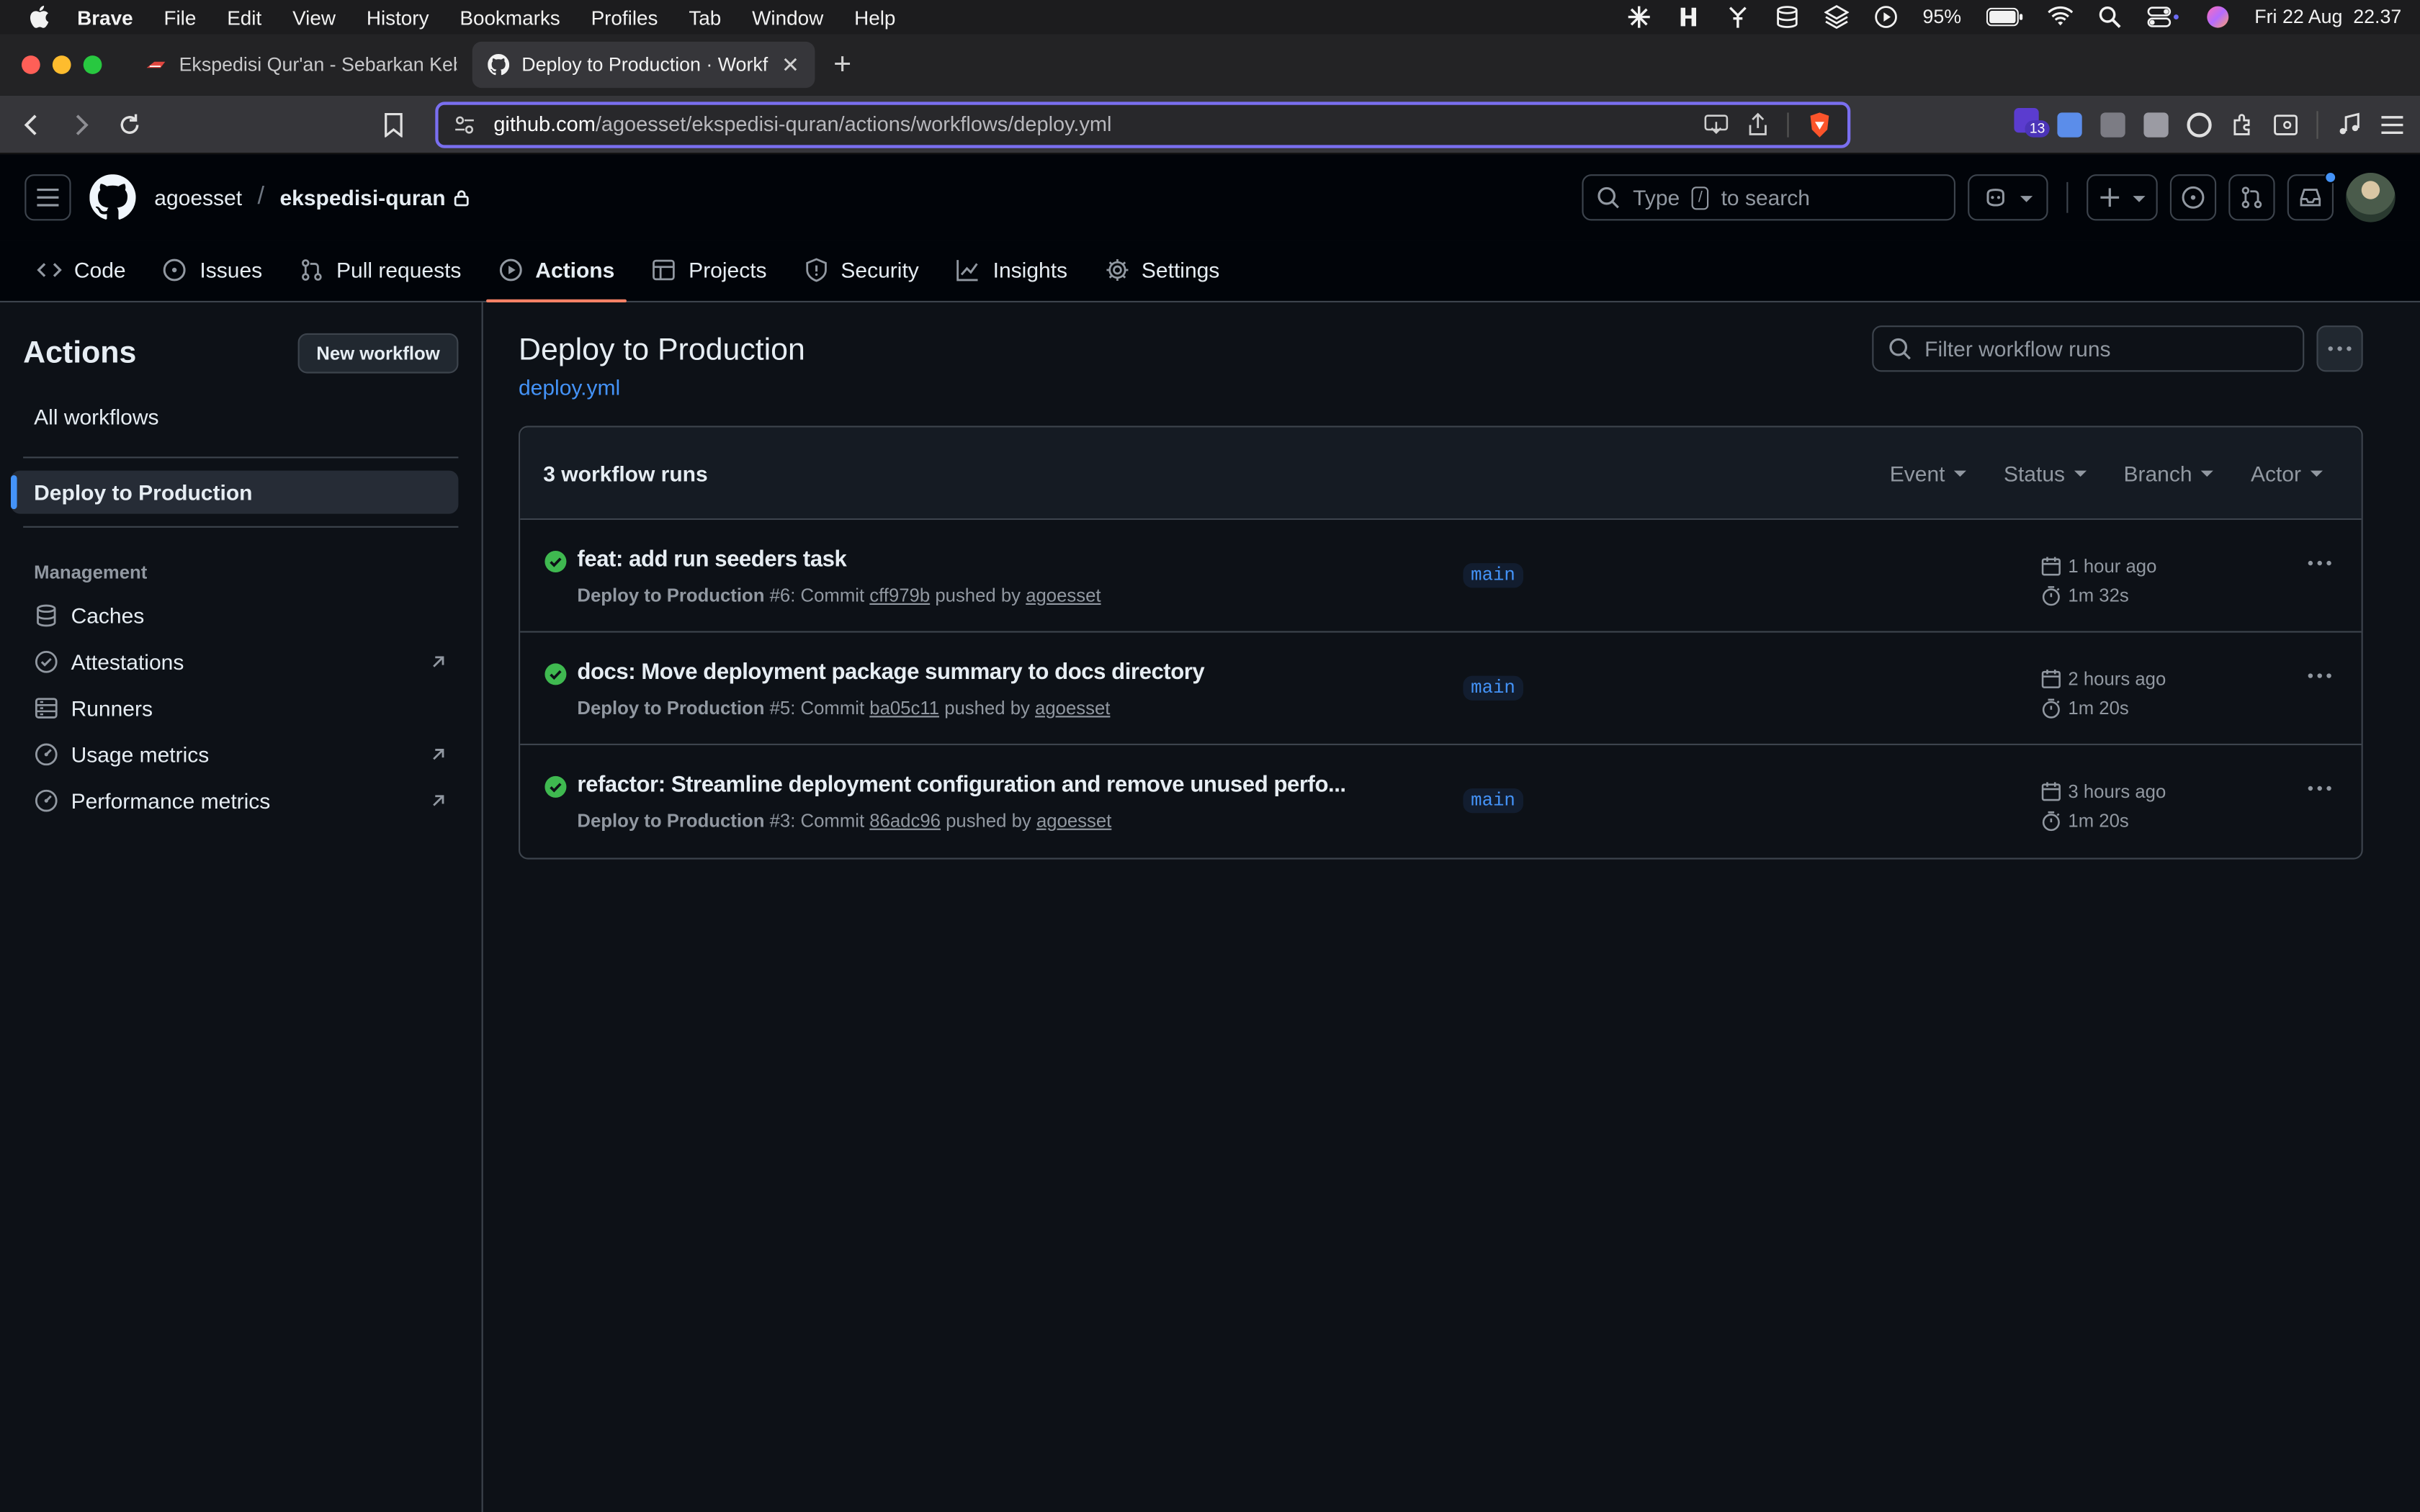 This screenshot has width=2420, height=1512. Describe the element at coordinates (2032, 124) in the screenshot. I see `extension-with-badge: 13` at that location.